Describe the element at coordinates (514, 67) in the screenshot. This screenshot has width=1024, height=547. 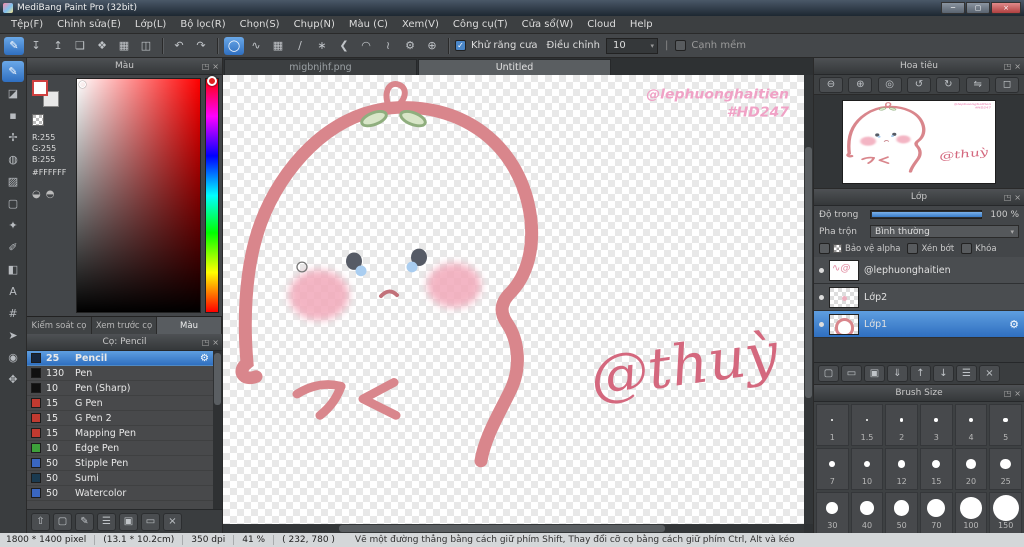
I see `document-tab: Untitled` at that location.